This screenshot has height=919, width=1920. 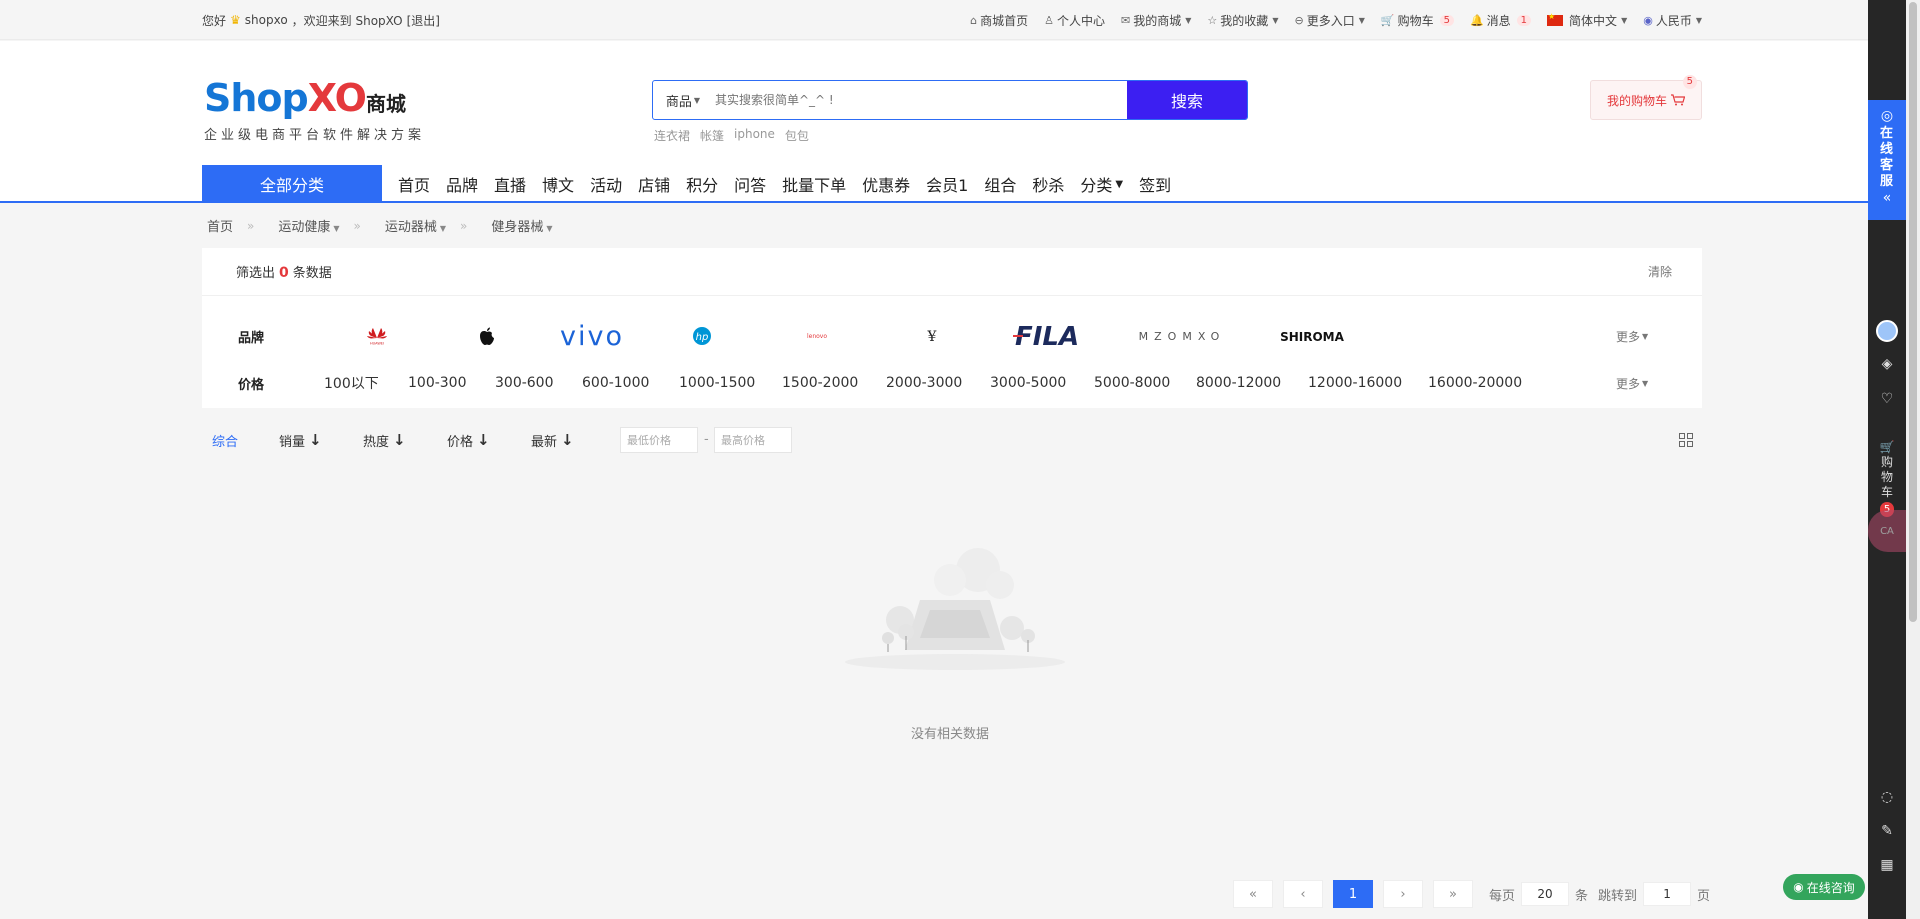 What do you see at coordinates (717, 383) in the screenshot?
I see `price-range-option: 1000-1500` at bounding box center [717, 383].